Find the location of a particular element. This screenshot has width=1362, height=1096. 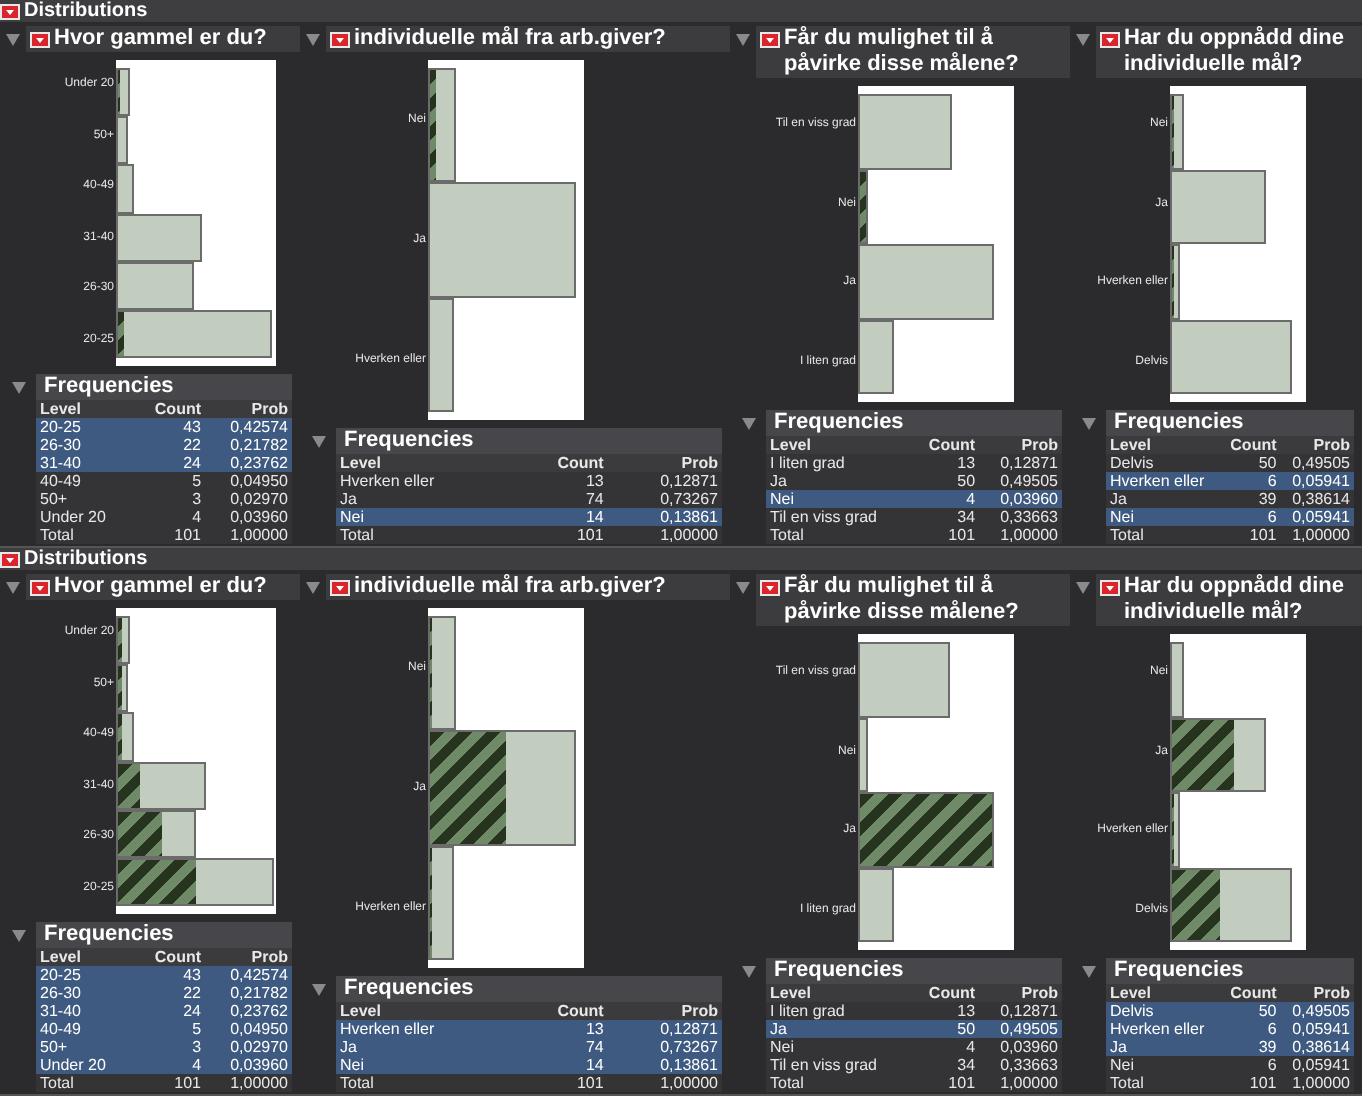

table-cell: 26-30 is located at coordinates (85, 445).